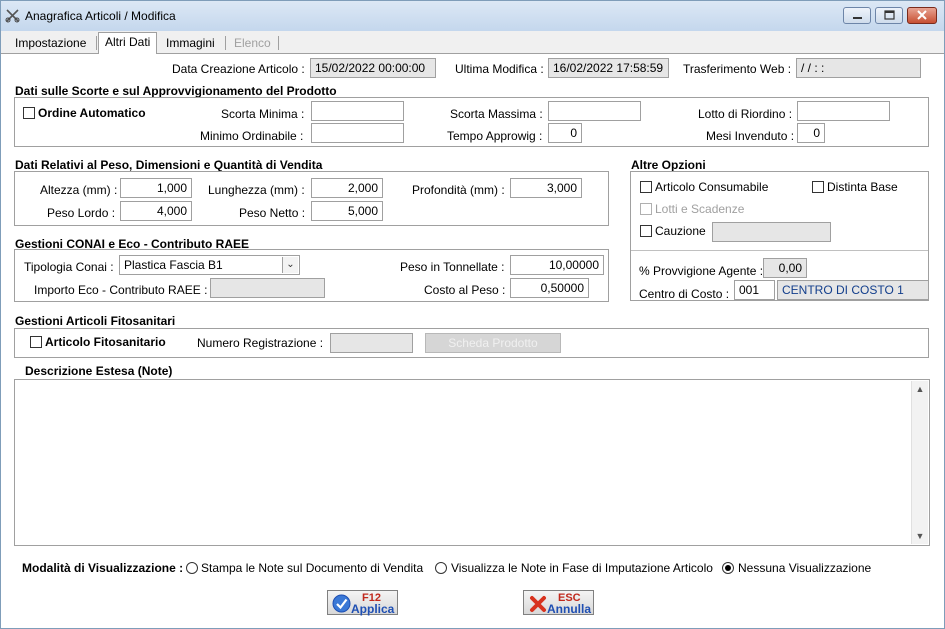 Image resolution: width=945 pixels, height=629 pixels. What do you see at coordinates (272, 213) in the screenshot?
I see `net-weight-label: Peso Netto :` at bounding box center [272, 213].